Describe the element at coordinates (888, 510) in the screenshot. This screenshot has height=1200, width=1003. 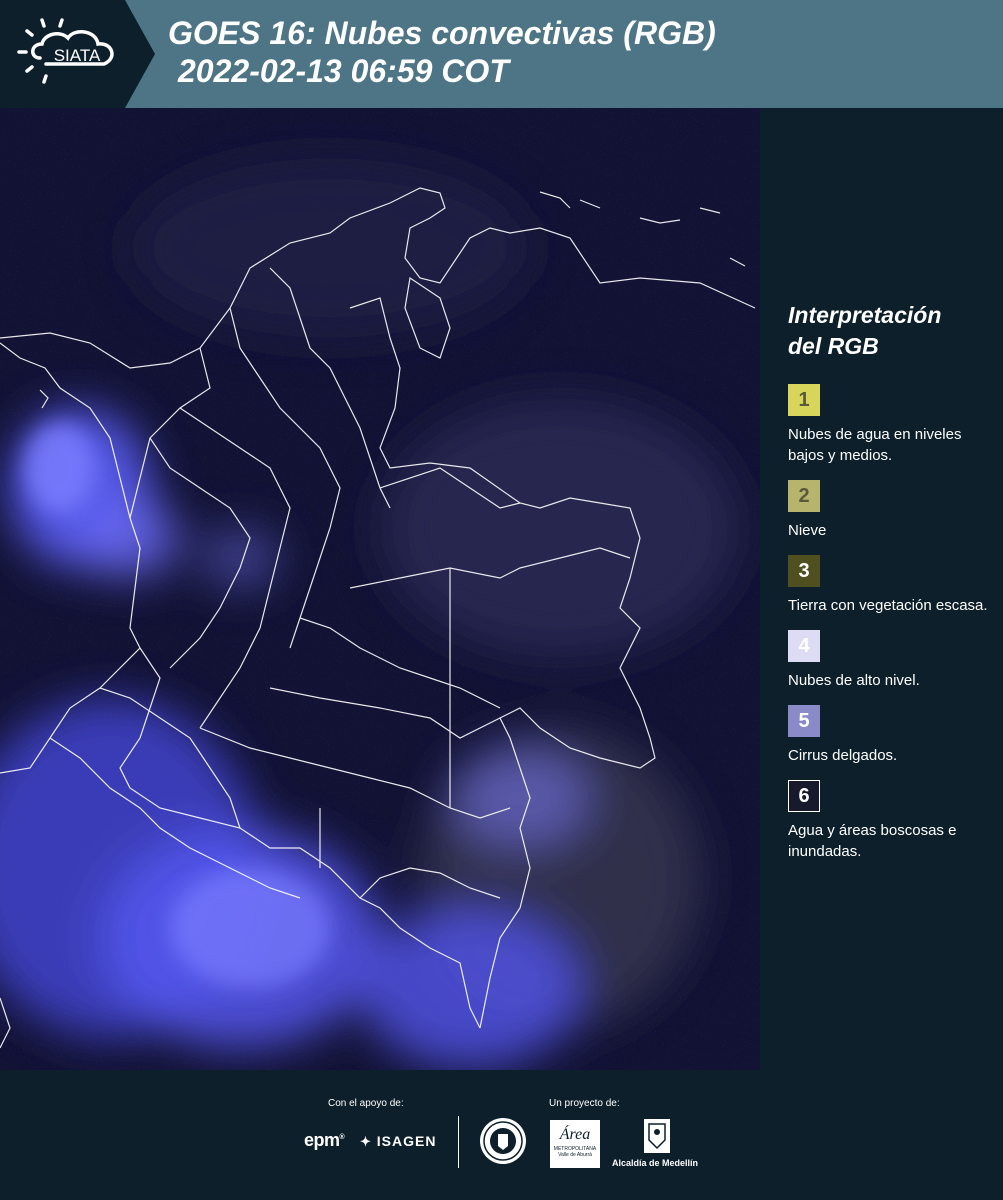
I see `legend-item: 2 Nieve` at that location.